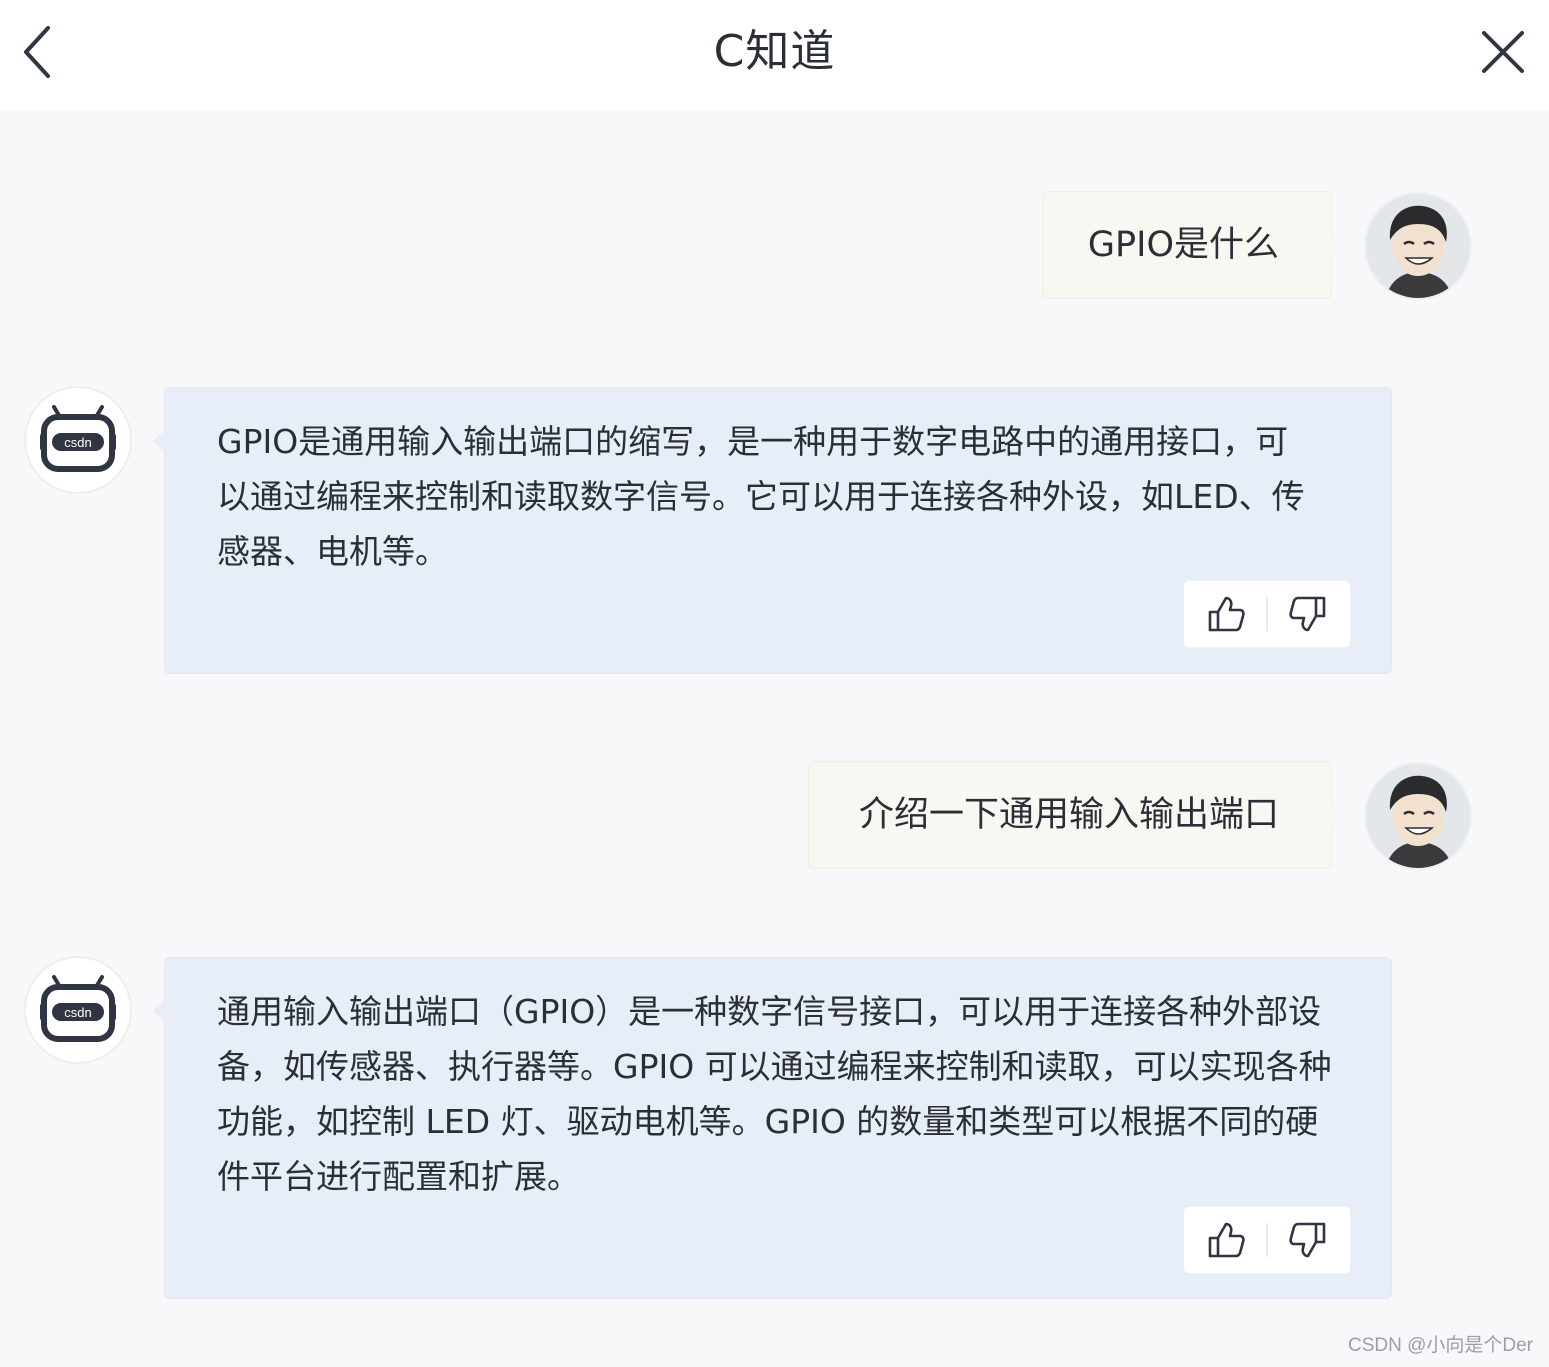 The image size is (1549, 1367). What do you see at coordinates (1068, 815) in the screenshot?
I see `user-message-text: 介绍一下通用输入输出端口` at bounding box center [1068, 815].